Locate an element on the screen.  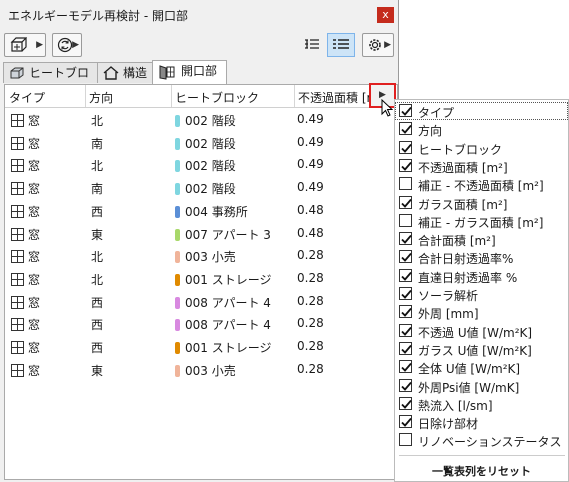
menu-item-column-toggle: ガラス面積 [m²] is located at coordinates (481, 203).